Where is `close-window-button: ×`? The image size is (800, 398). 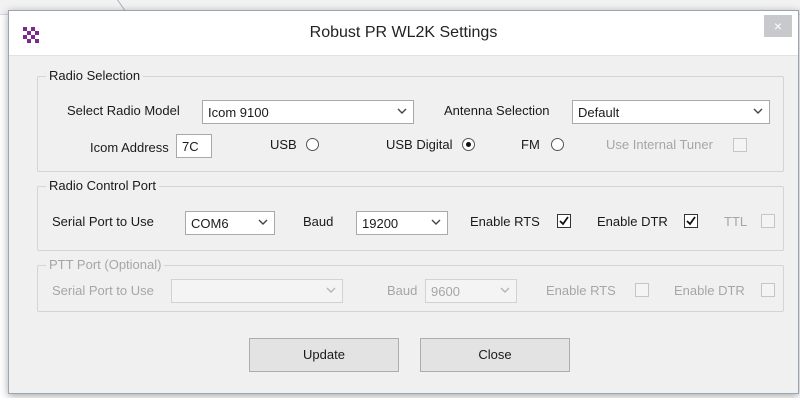
close-window-button: × is located at coordinates (778, 26).